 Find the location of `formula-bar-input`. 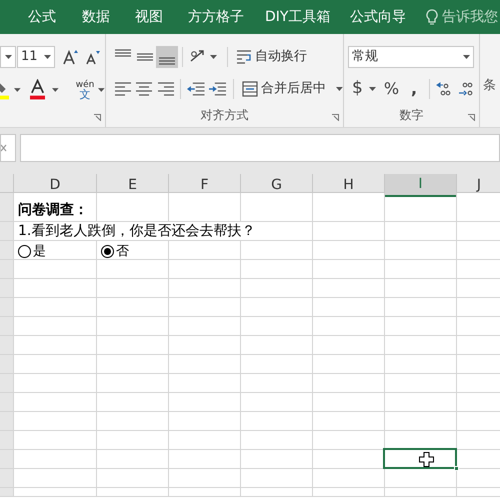

formula-bar-input is located at coordinates (260, 148).